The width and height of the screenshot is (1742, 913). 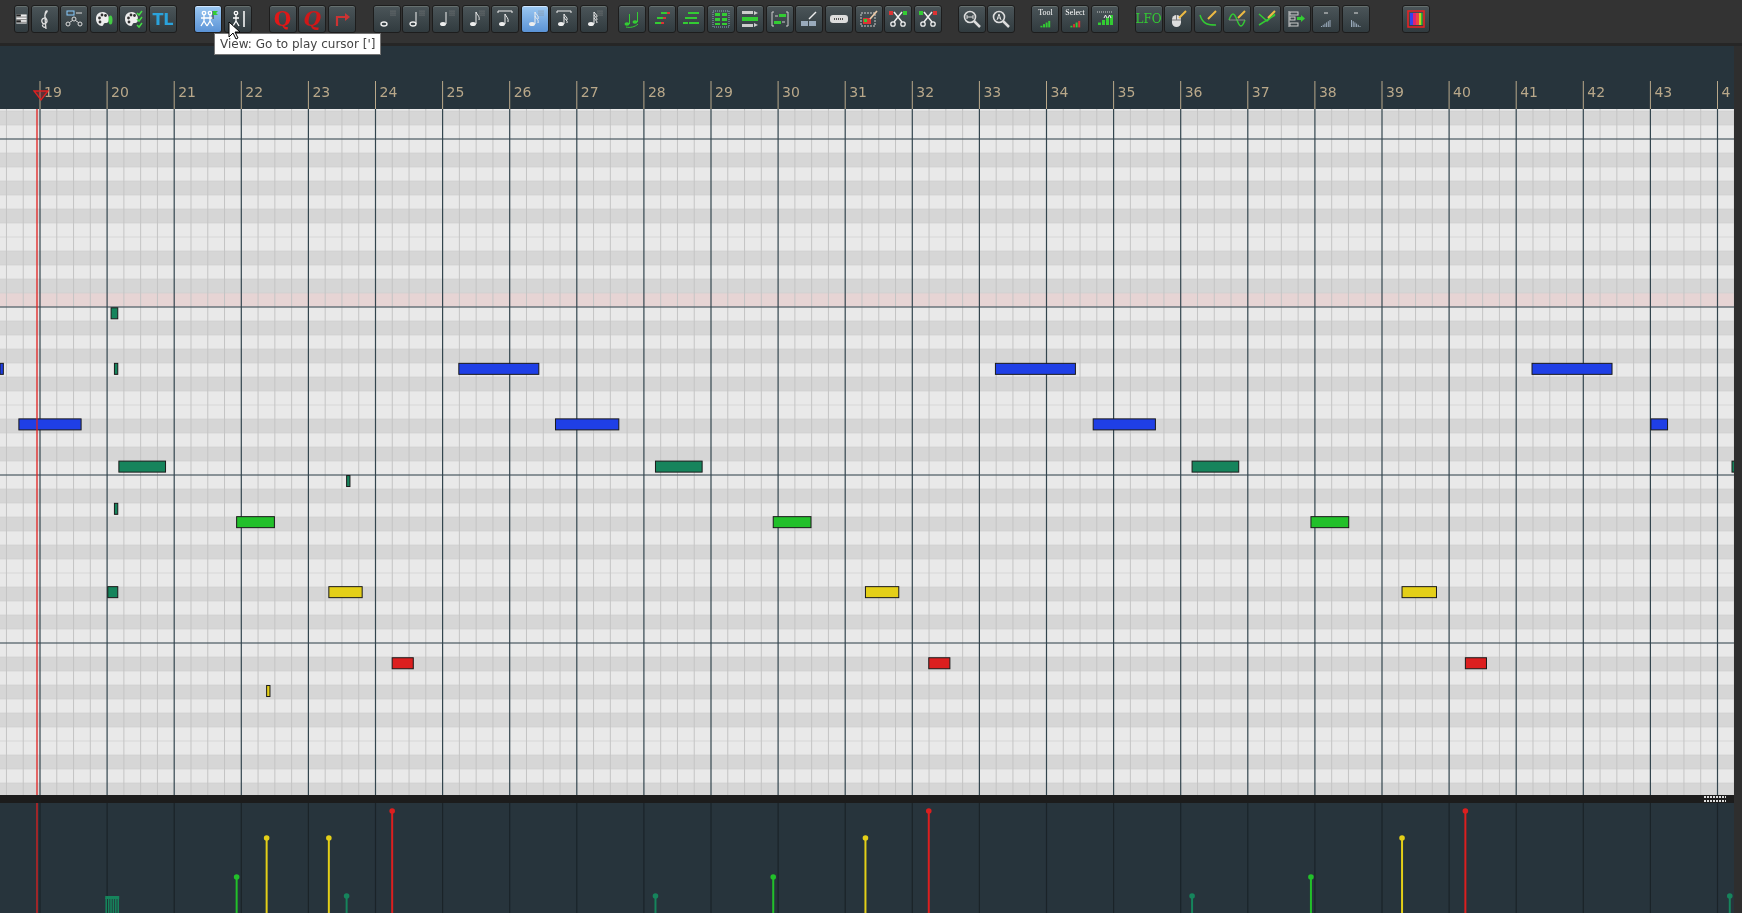 I want to click on whole-note-button, so click(x=386, y=19).